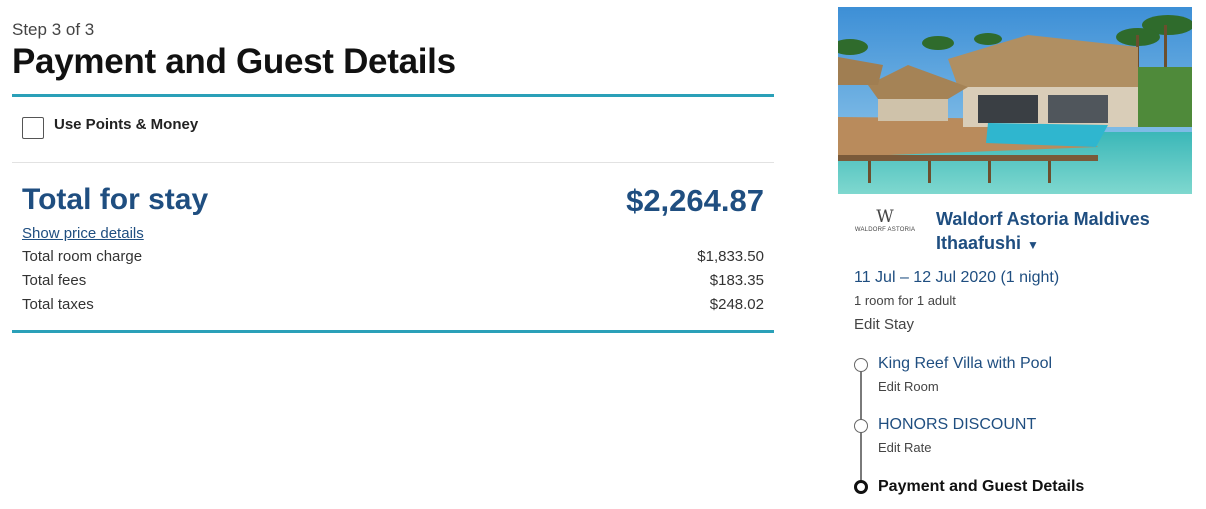 This screenshot has width=1206, height=509. Describe the element at coordinates (908, 386) in the screenshot. I see `edit-room-link: Edit Room` at that location.